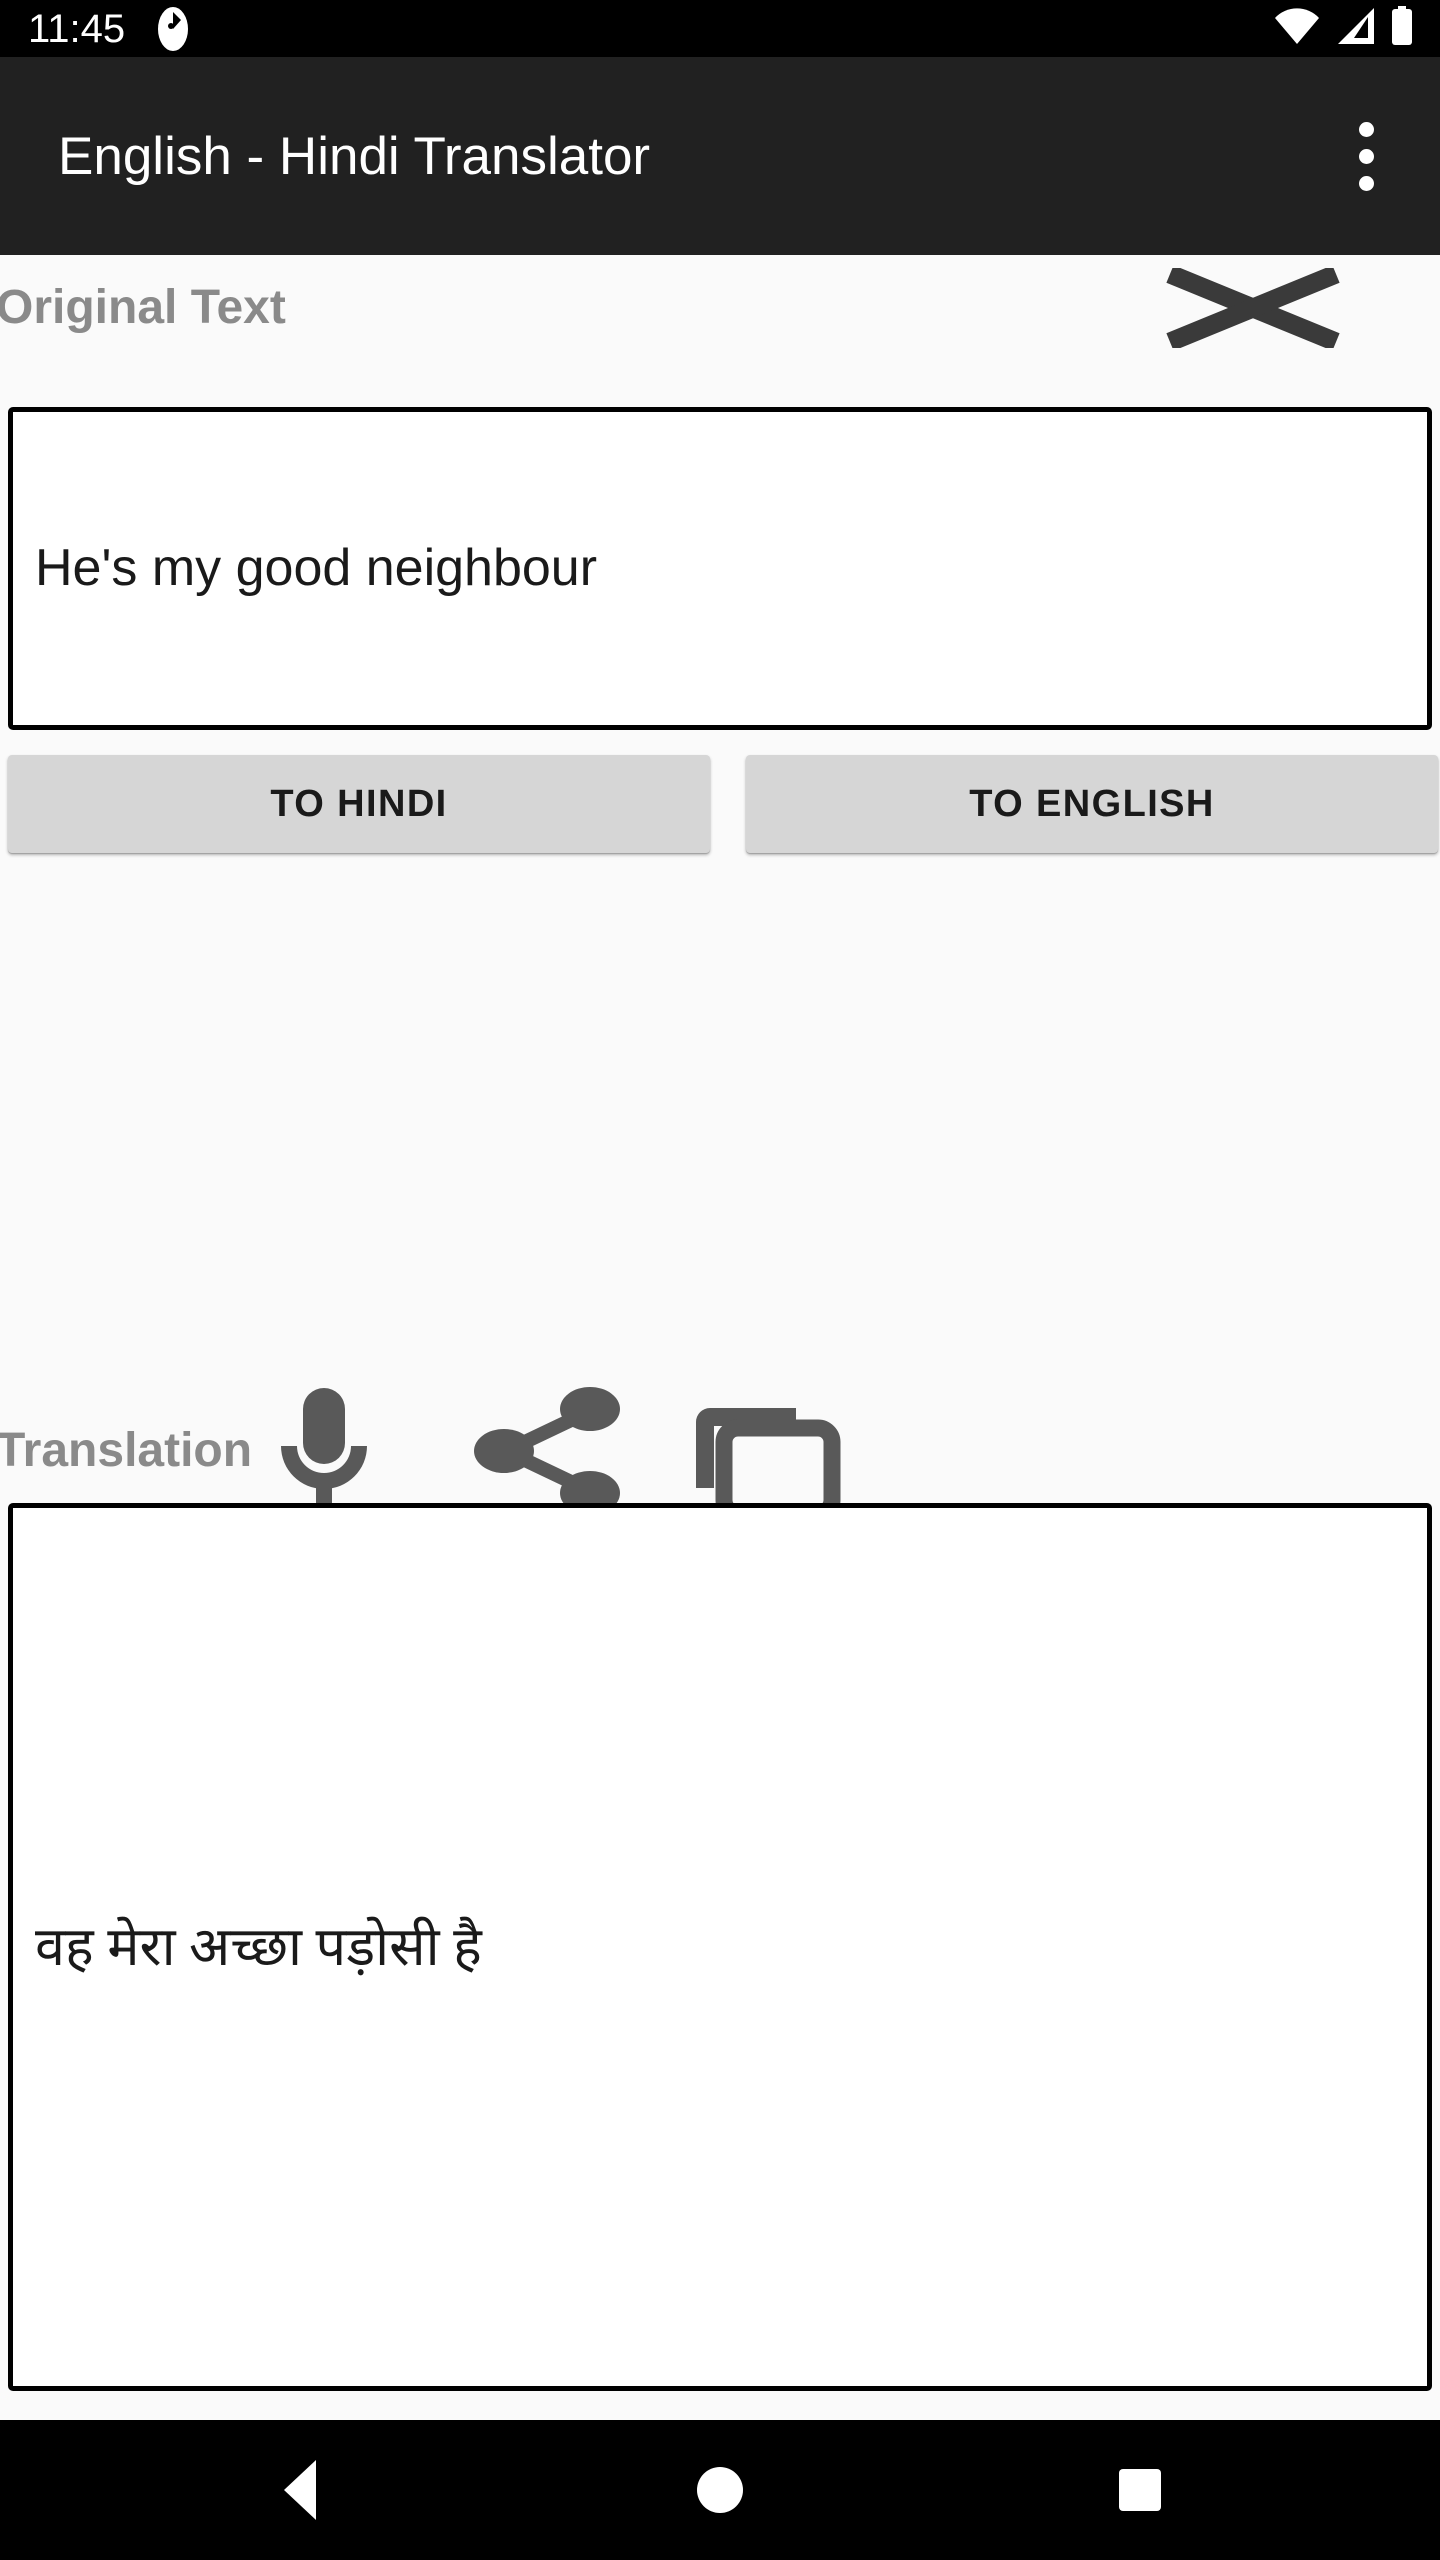 This screenshot has width=1440, height=2560. What do you see at coordinates (720, 307) in the screenshot?
I see `original-text-header: Original Text` at bounding box center [720, 307].